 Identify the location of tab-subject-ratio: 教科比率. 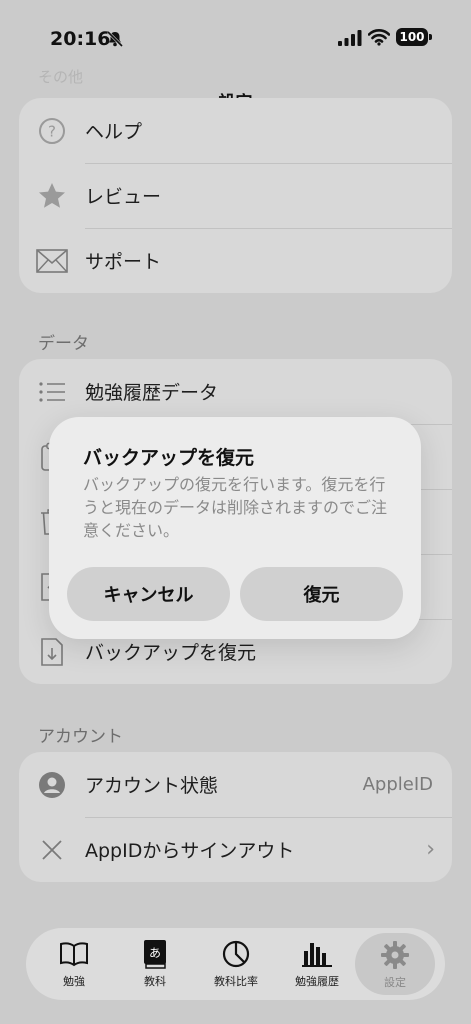
(236, 964).